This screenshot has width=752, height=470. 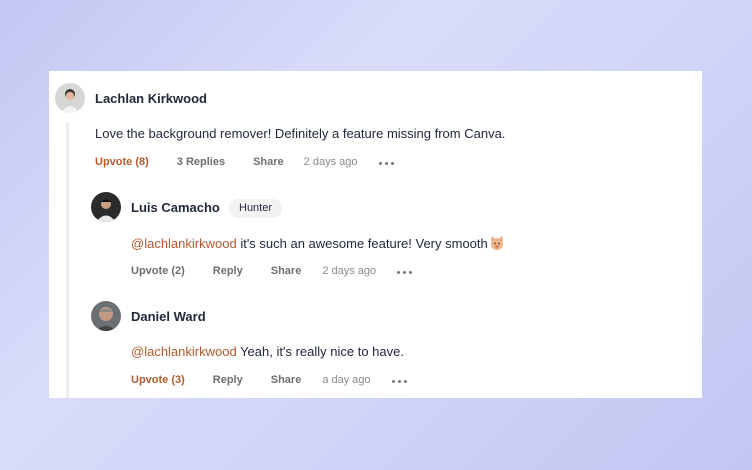 I want to click on thread-line, so click(x=67, y=260).